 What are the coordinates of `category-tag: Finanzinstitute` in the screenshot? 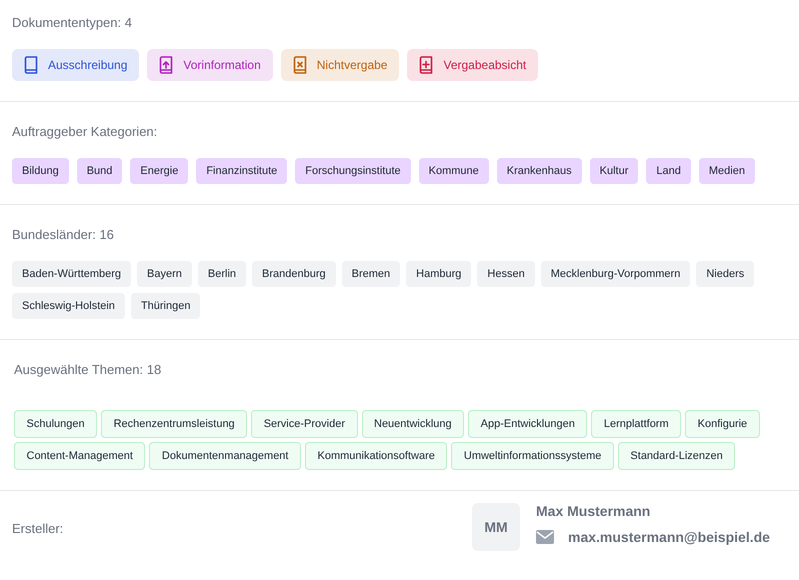 It's located at (242, 171).